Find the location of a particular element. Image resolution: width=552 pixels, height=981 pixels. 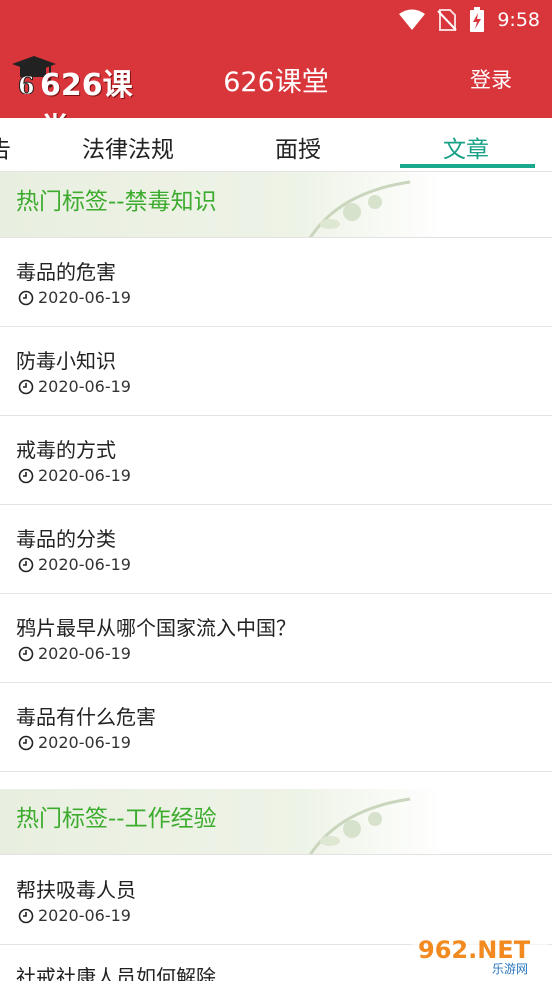

status-bar: 9:58 is located at coordinates (276, 20).